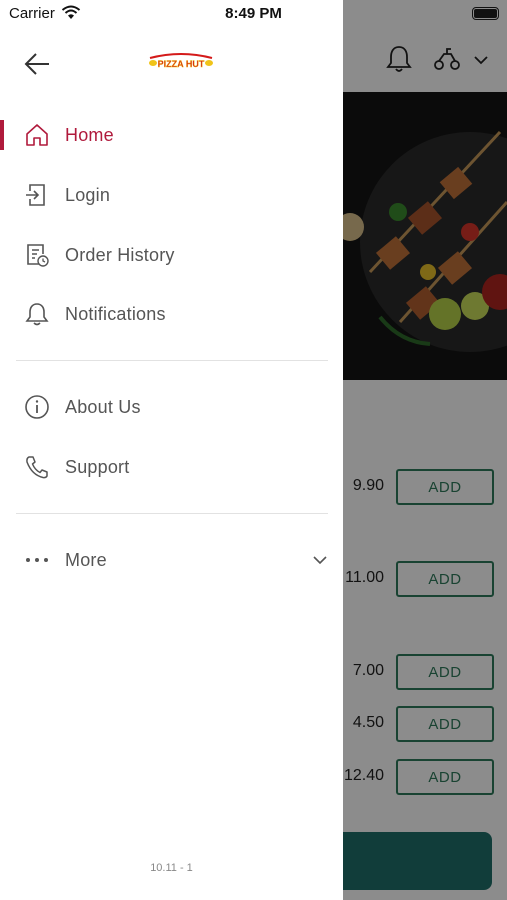 The height and width of the screenshot is (900, 507). I want to click on brand-logo: PIZZA HUT, so click(181, 61).